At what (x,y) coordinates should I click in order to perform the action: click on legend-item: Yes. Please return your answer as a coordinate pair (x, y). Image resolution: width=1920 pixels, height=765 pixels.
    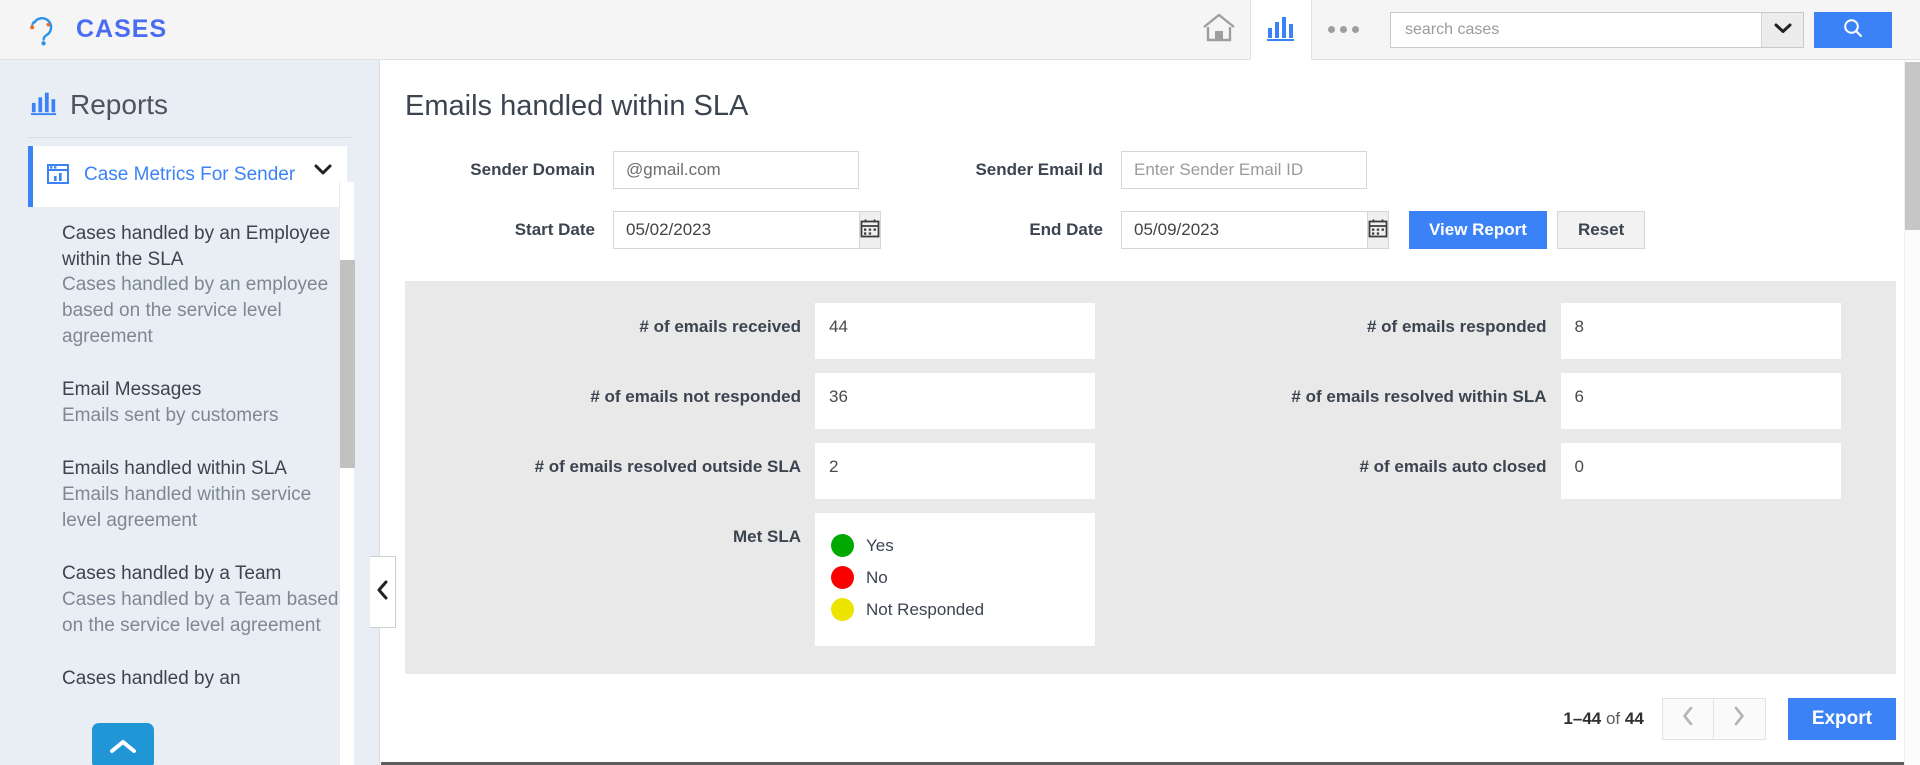
    Looking at the image, I should click on (963, 545).